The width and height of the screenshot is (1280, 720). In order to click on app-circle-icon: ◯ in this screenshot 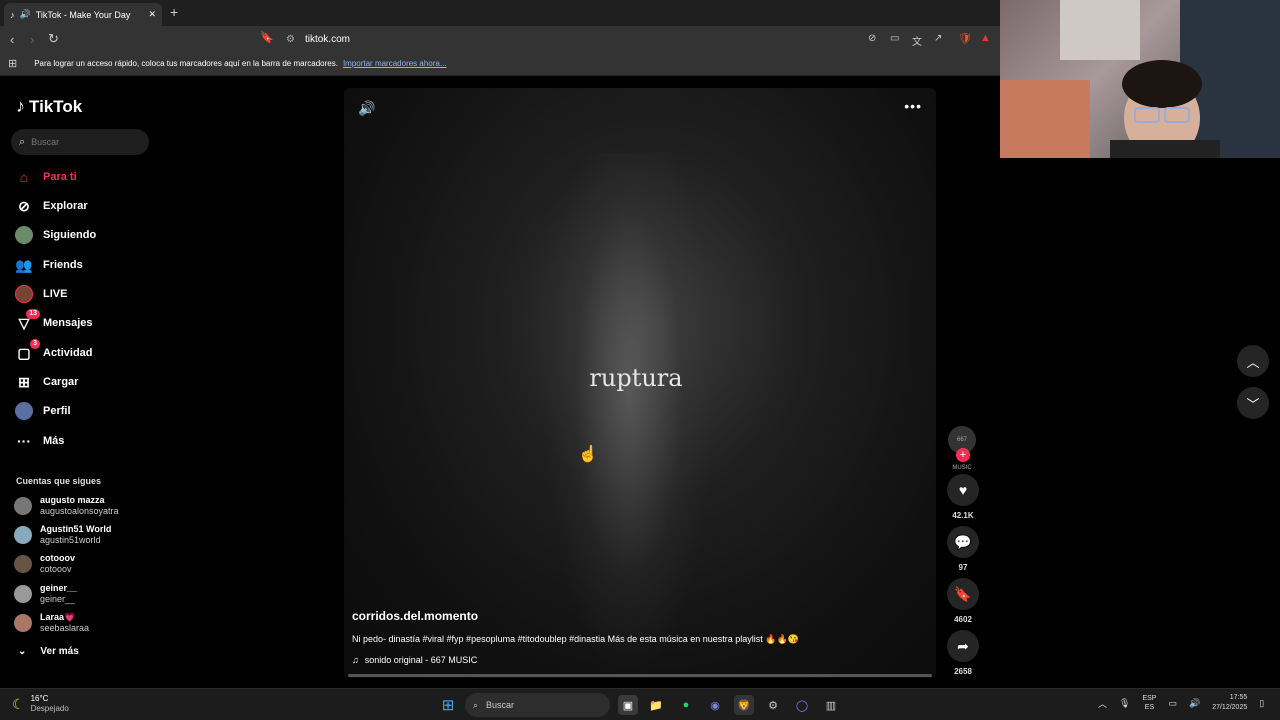, I will do `click(802, 705)`.